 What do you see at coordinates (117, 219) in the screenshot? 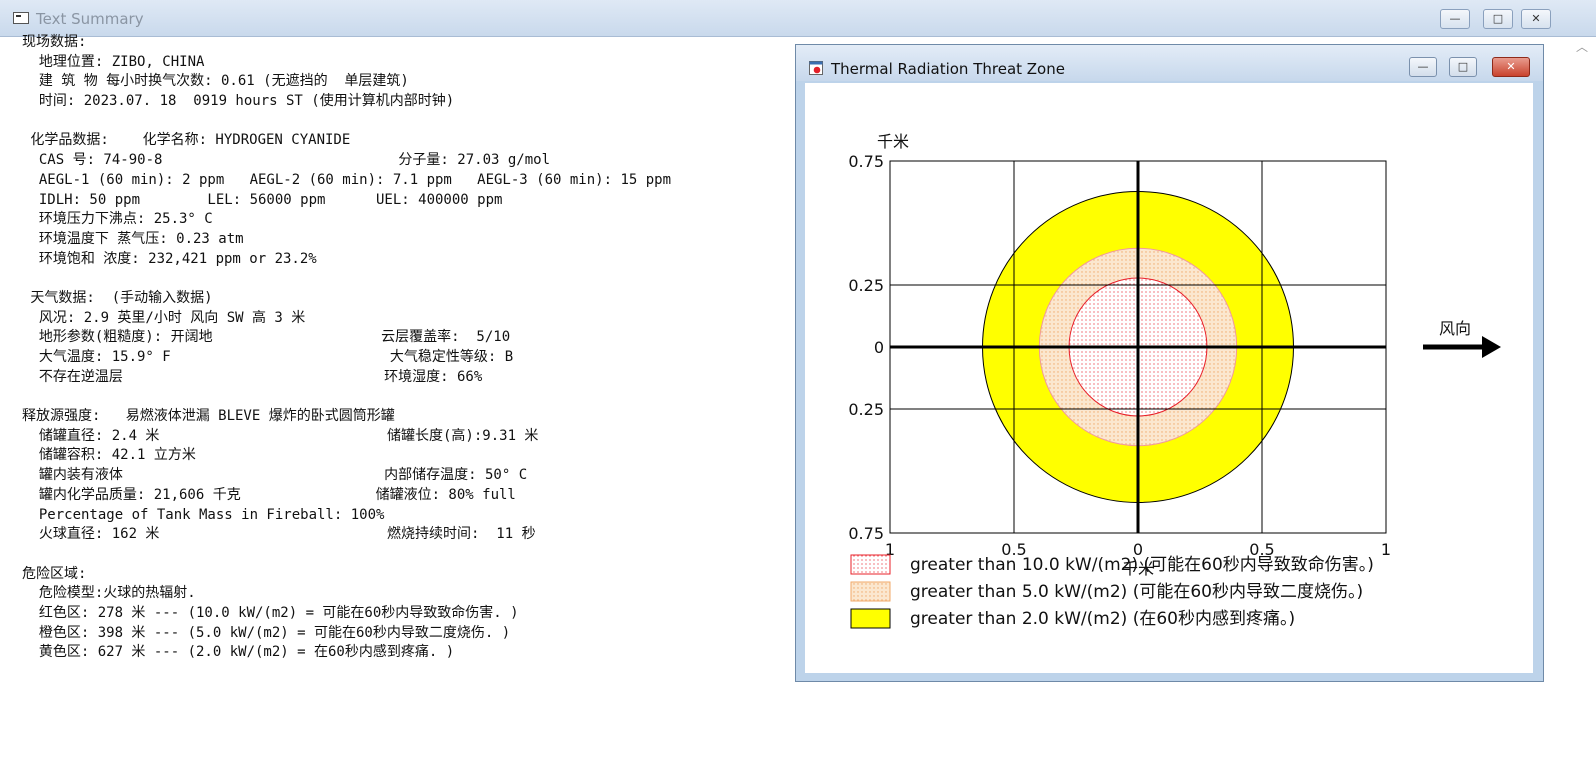
I see `summary-line: 环境压力下沸点: 25.3° C` at bounding box center [117, 219].